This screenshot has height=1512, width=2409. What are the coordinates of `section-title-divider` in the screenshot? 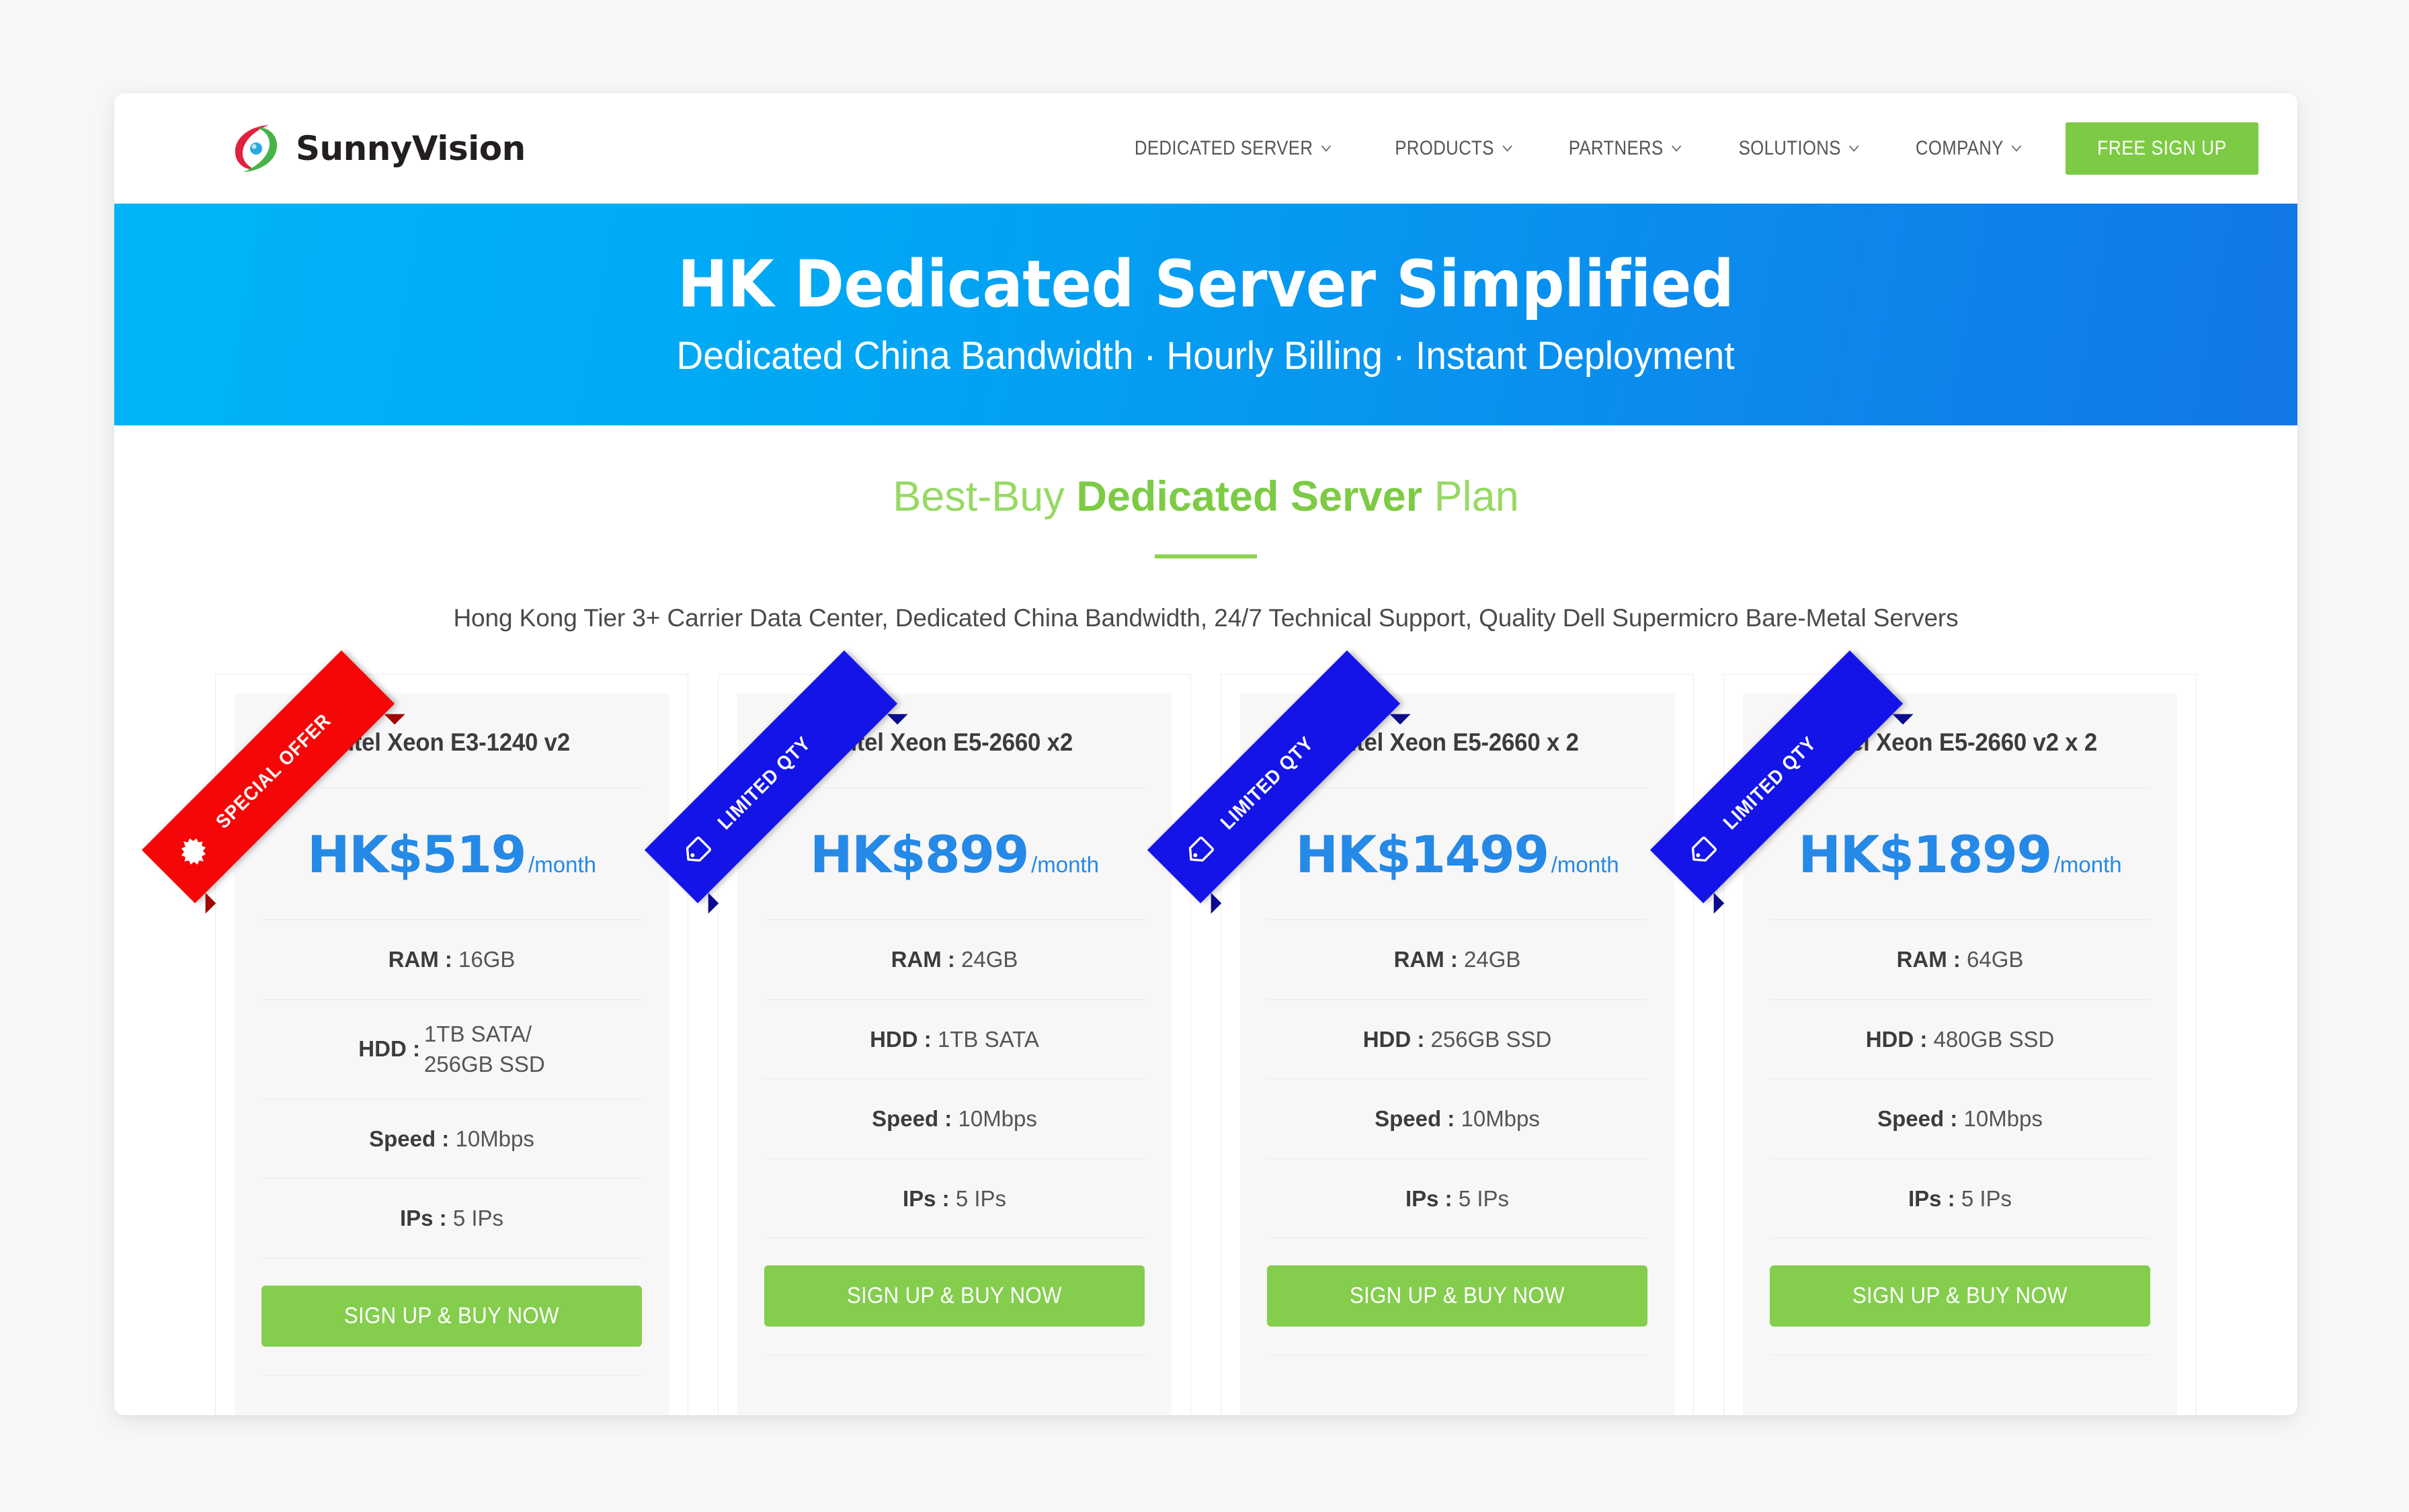 It's located at (1206, 556).